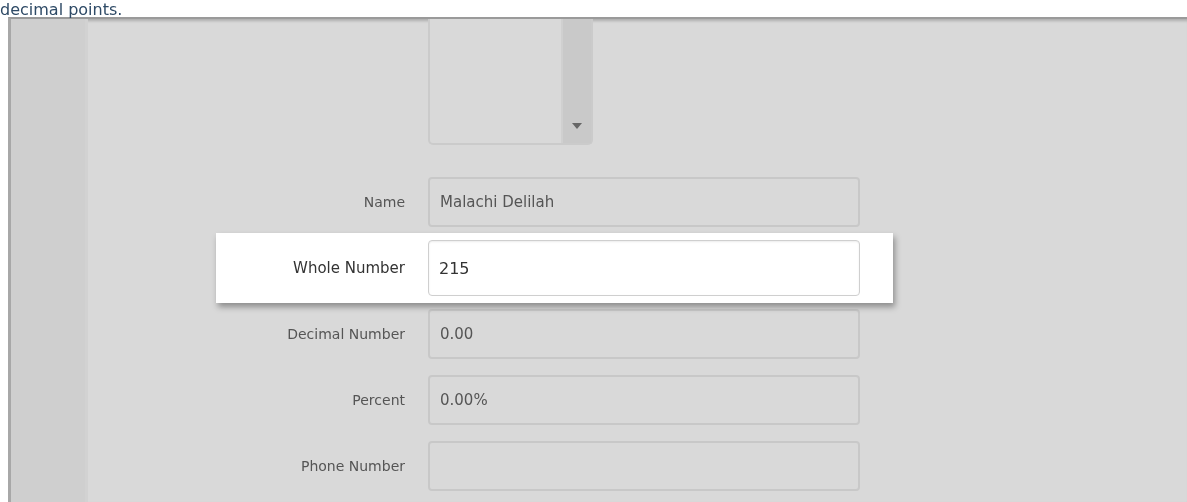  What do you see at coordinates (576, 81) in the screenshot?
I see `scrollbar` at bounding box center [576, 81].